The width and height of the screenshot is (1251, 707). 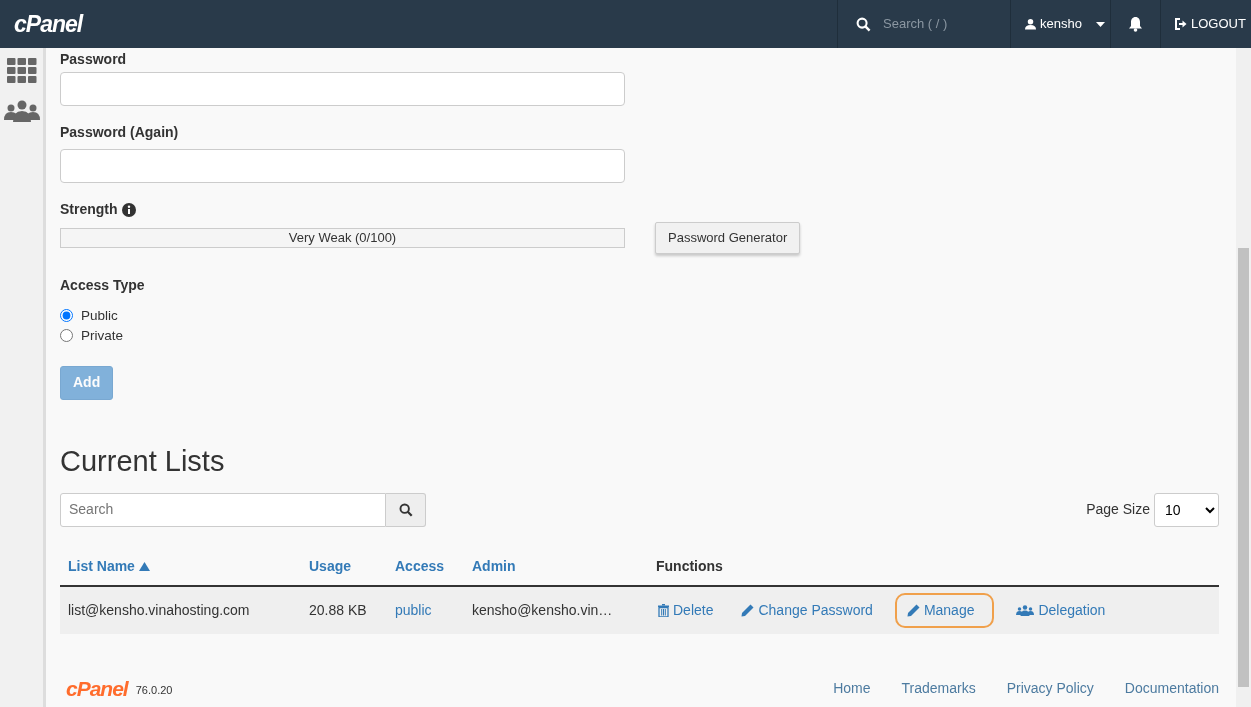 I want to click on column-header: Admin, so click(x=556, y=567).